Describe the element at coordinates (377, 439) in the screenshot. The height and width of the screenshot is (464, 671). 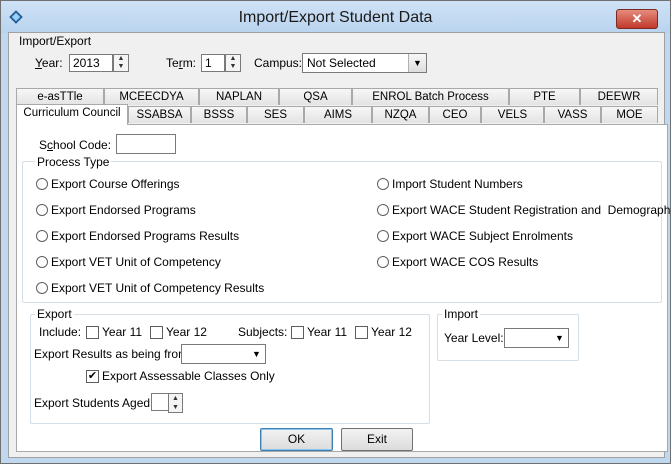
I see `exit-button: Exit` at that location.